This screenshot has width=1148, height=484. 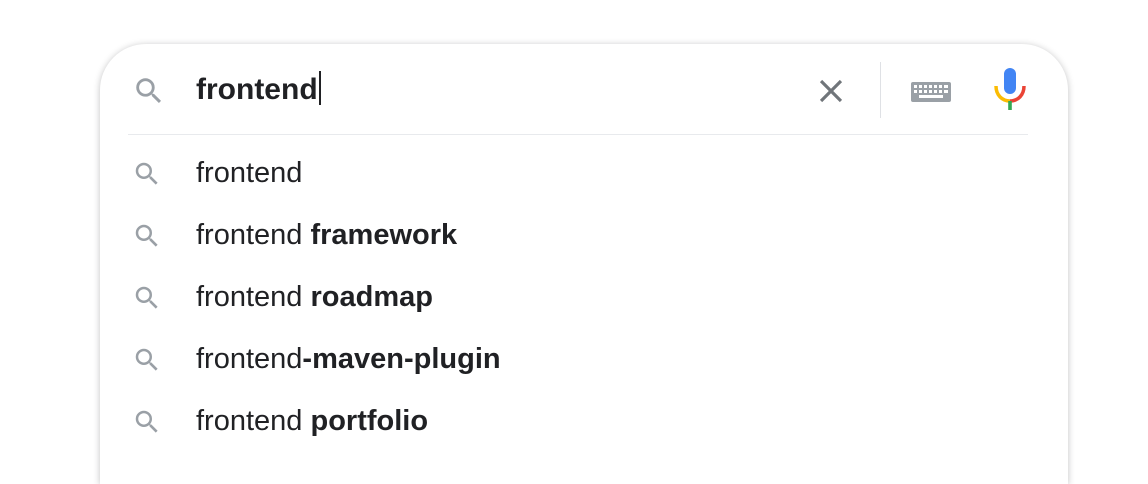 I want to click on search-query-text: frontend, so click(x=257, y=89).